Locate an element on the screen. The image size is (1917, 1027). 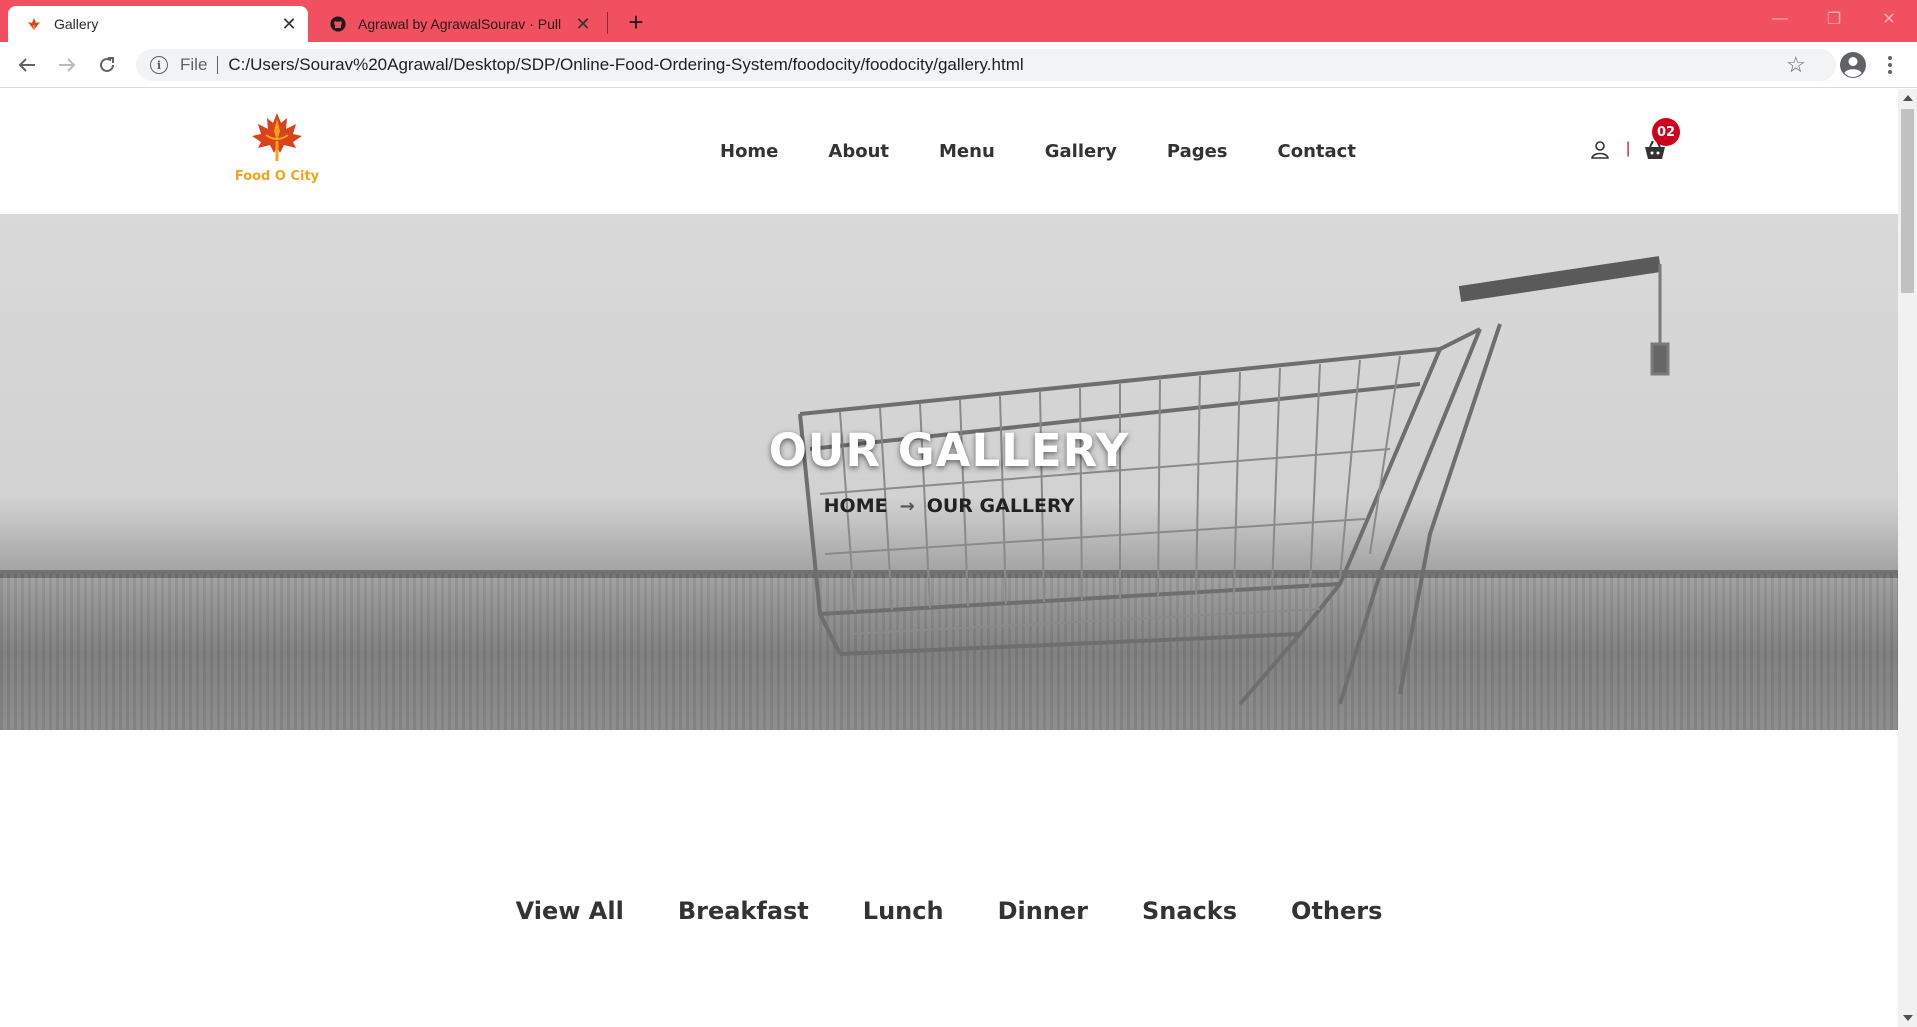
cart-count-badge: 02 is located at coordinates (1666, 132).